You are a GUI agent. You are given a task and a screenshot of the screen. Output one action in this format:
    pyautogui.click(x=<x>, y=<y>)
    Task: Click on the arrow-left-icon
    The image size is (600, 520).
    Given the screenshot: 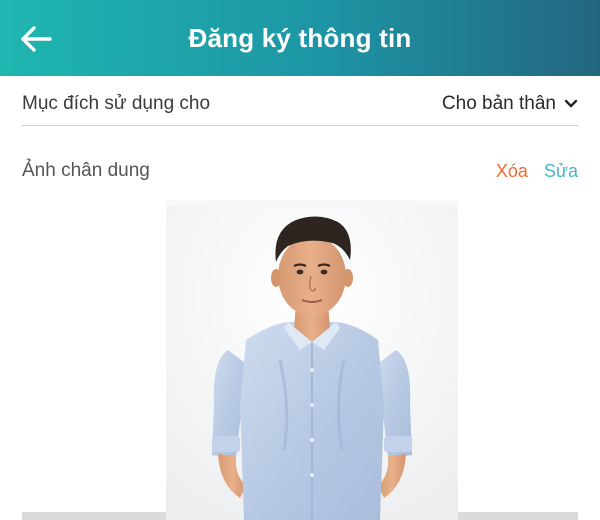 What is the action you would take?
    pyautogui.click(x=36, y=39)
    